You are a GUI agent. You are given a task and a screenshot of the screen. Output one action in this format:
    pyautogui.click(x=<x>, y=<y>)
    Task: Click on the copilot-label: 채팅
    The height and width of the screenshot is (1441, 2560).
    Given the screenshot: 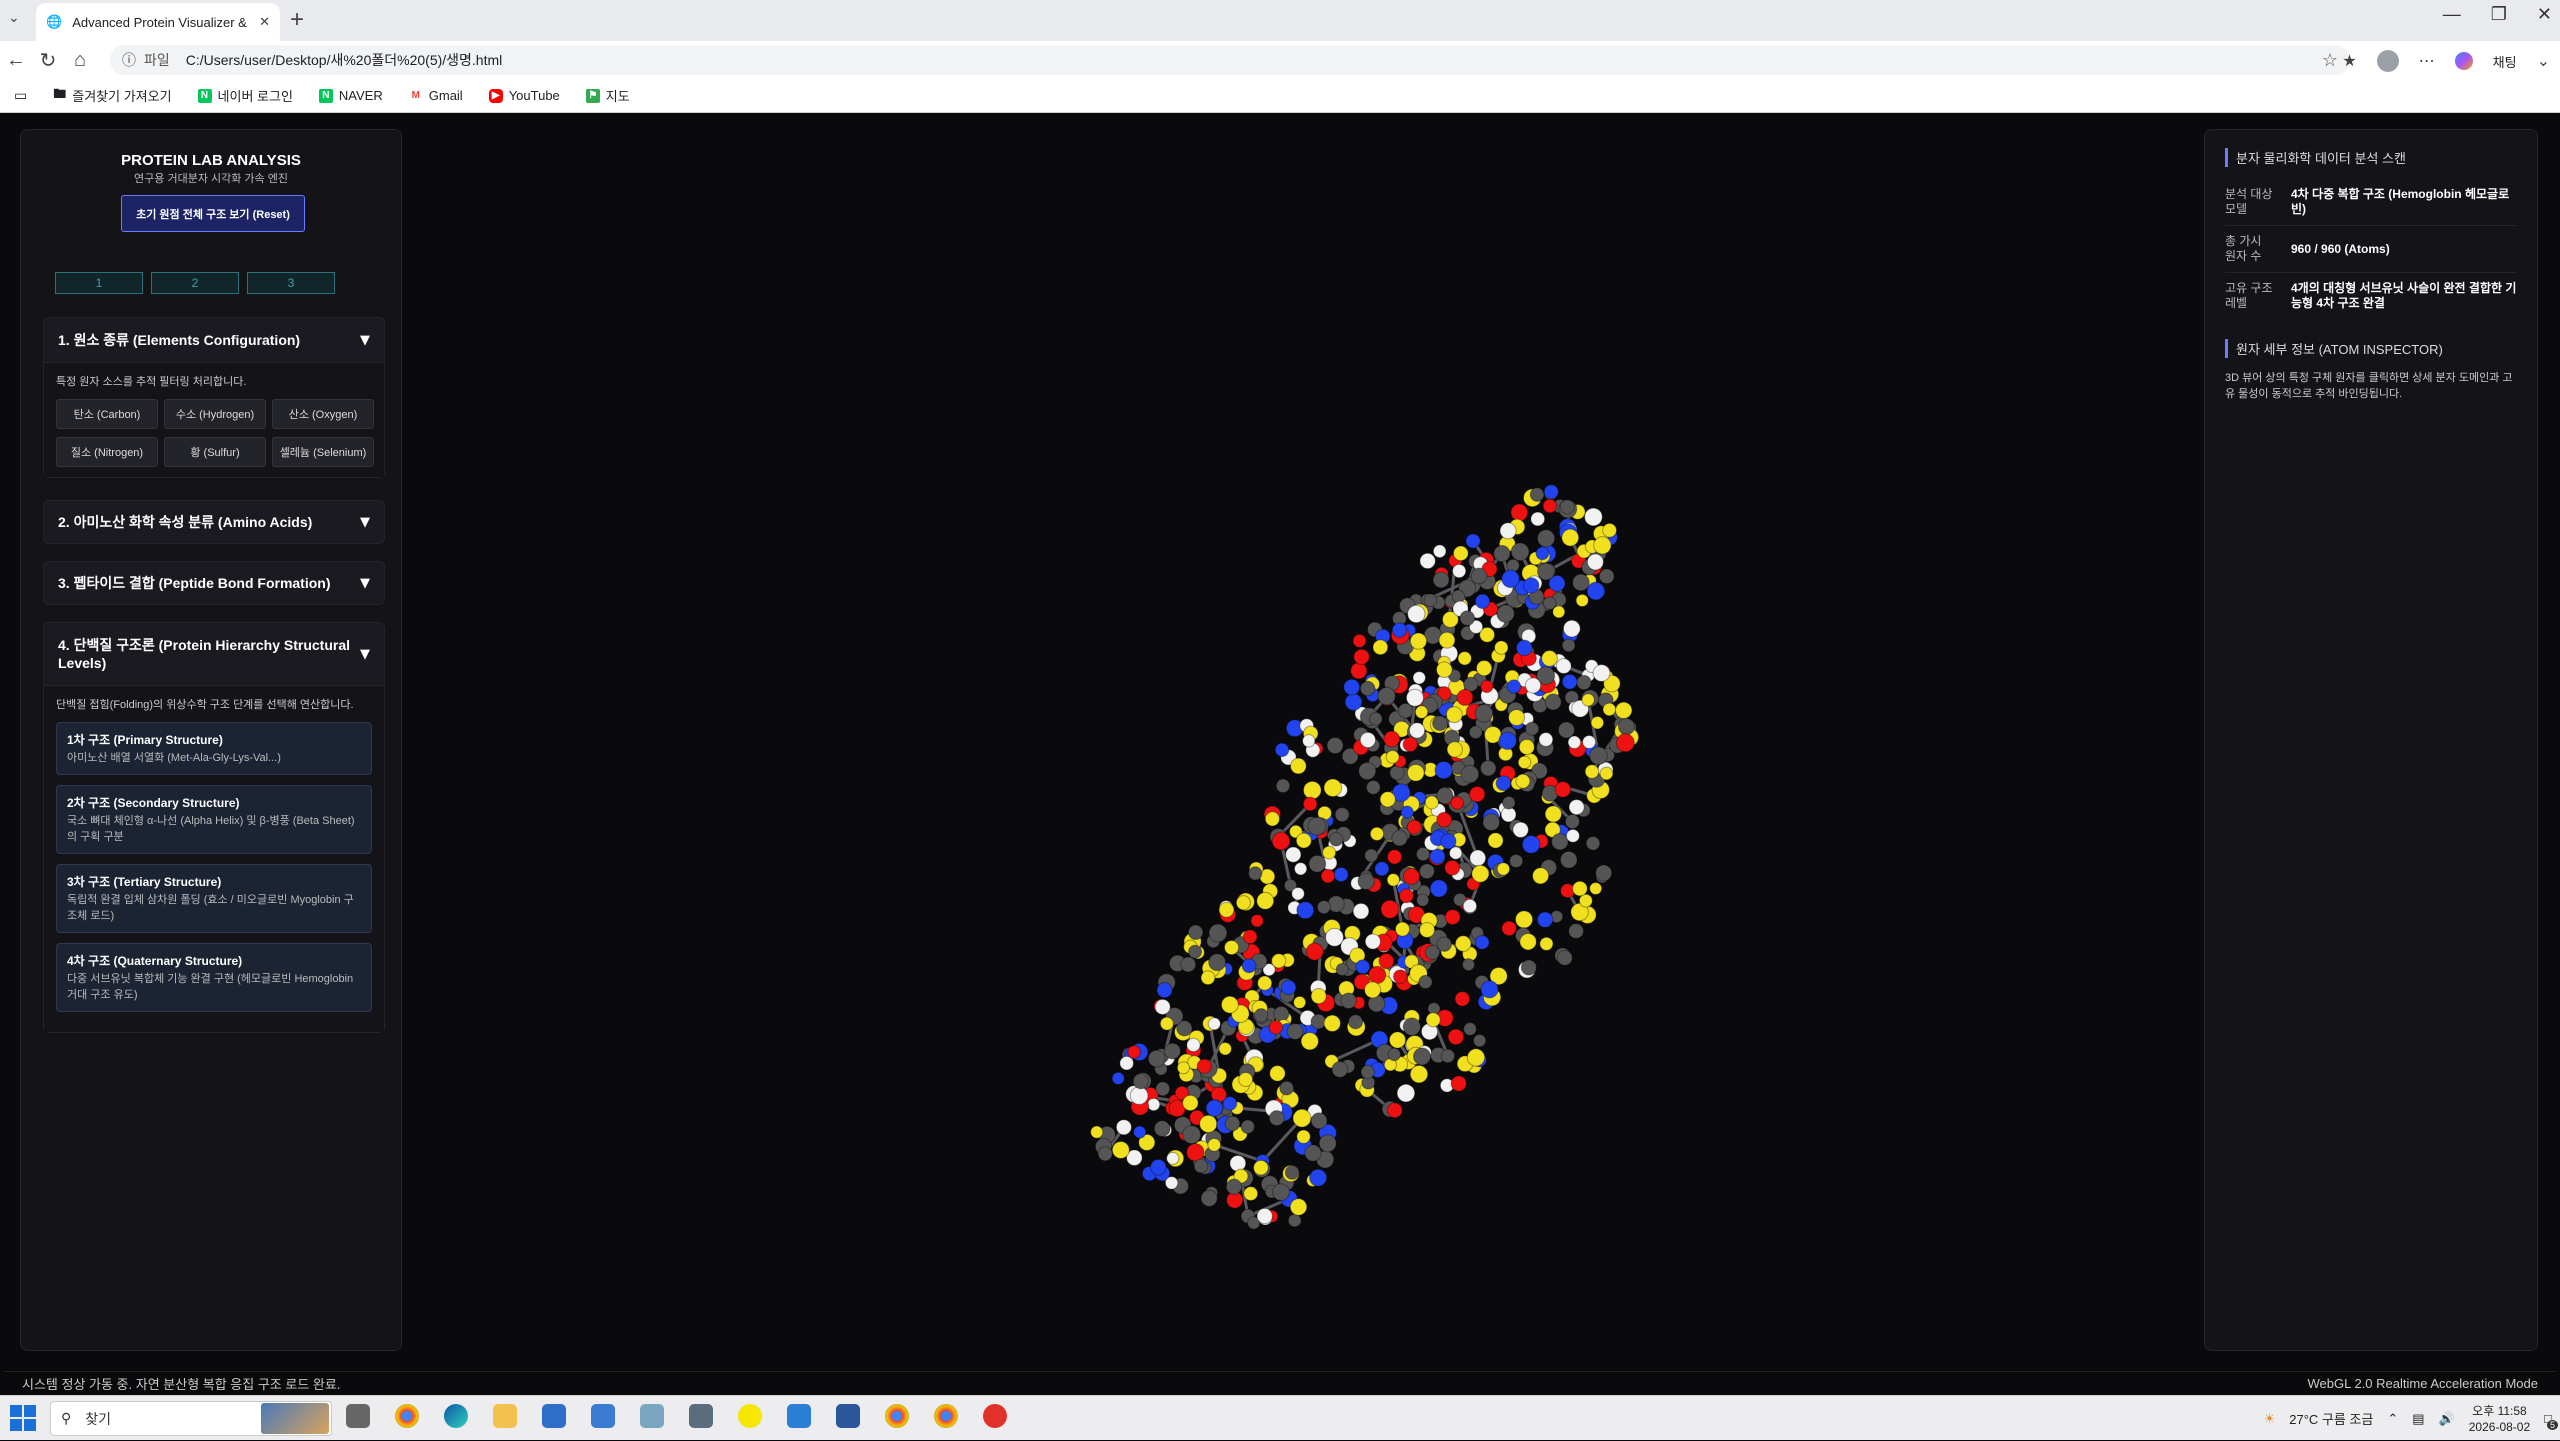 What is the action you would take?
    pyautogui.click(x=2505, y=61)
    